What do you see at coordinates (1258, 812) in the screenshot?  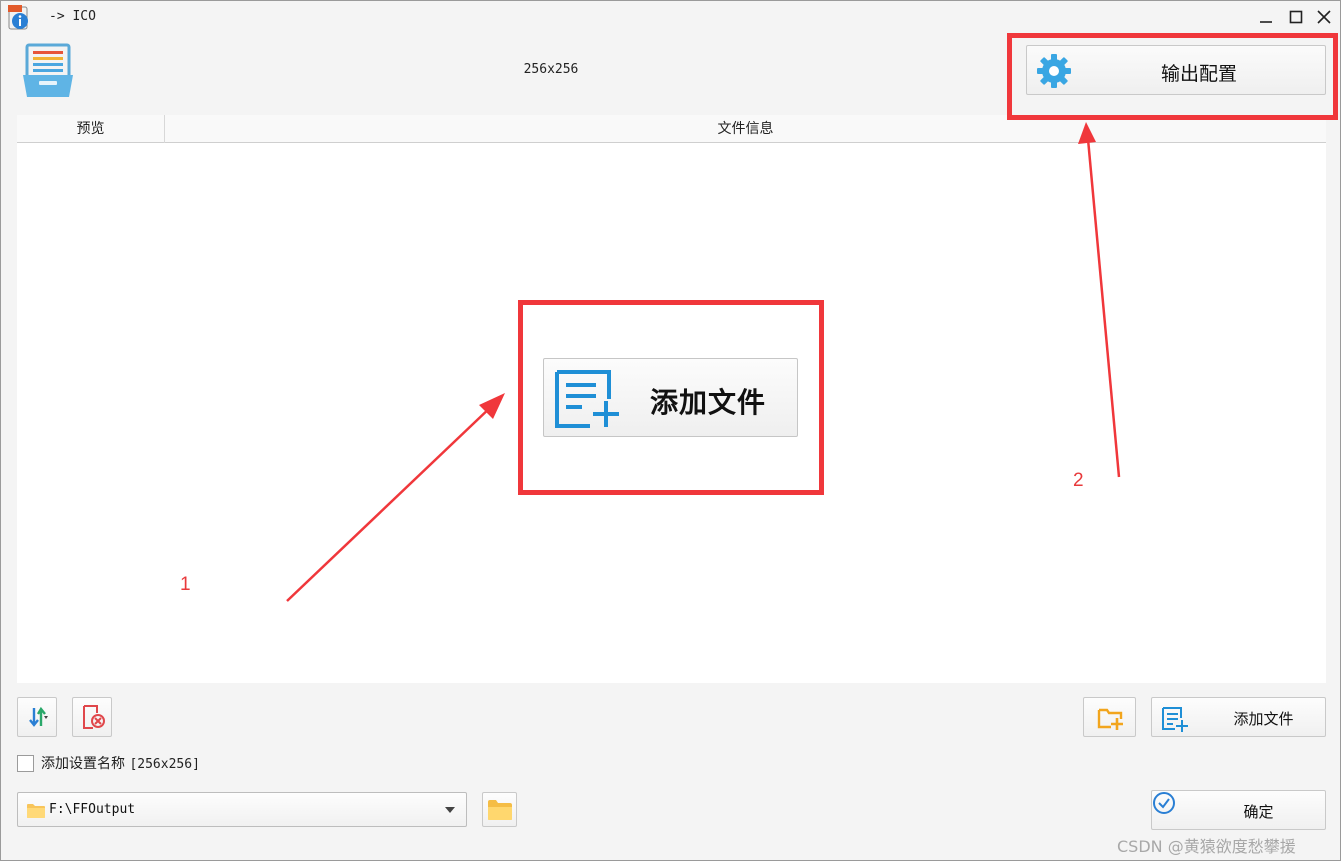 I see `ok-label: 确定` at bounding box center [1258, 812].